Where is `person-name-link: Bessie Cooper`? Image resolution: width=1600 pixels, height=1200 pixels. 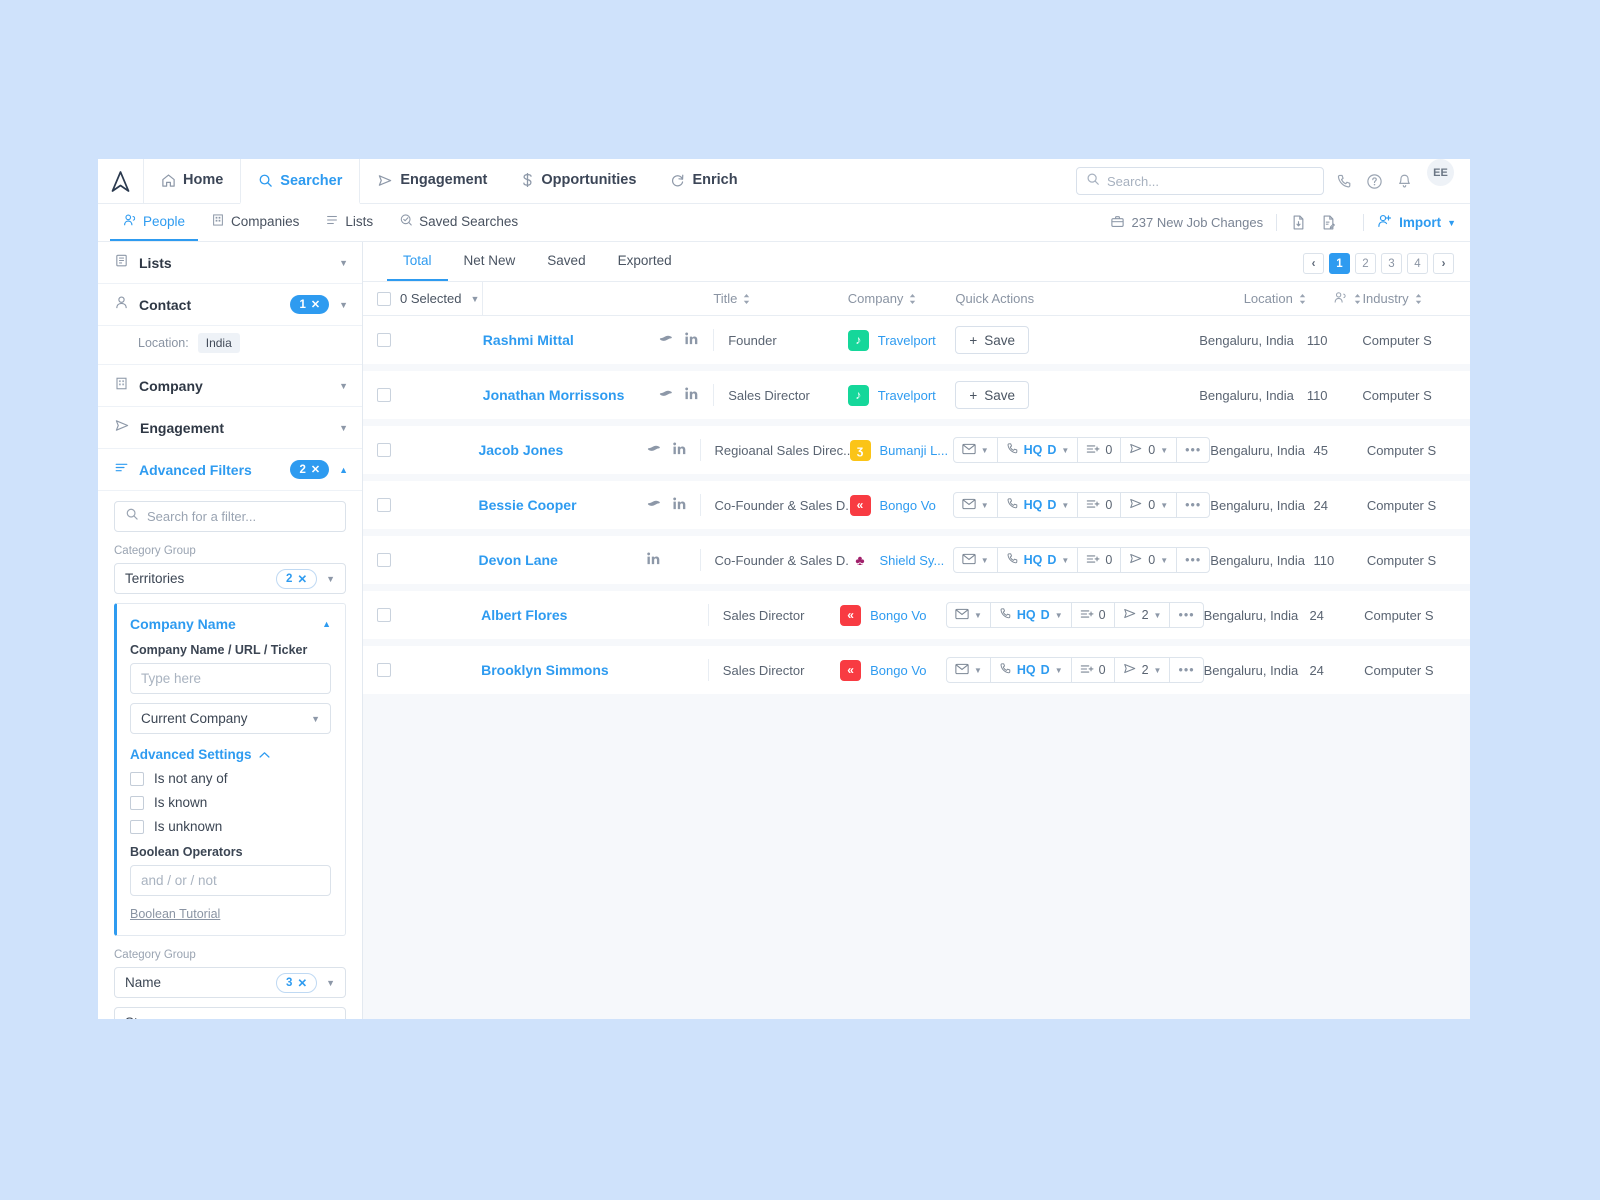
person-name-link: Bessie Cooper is located at coordinates (527, 505).